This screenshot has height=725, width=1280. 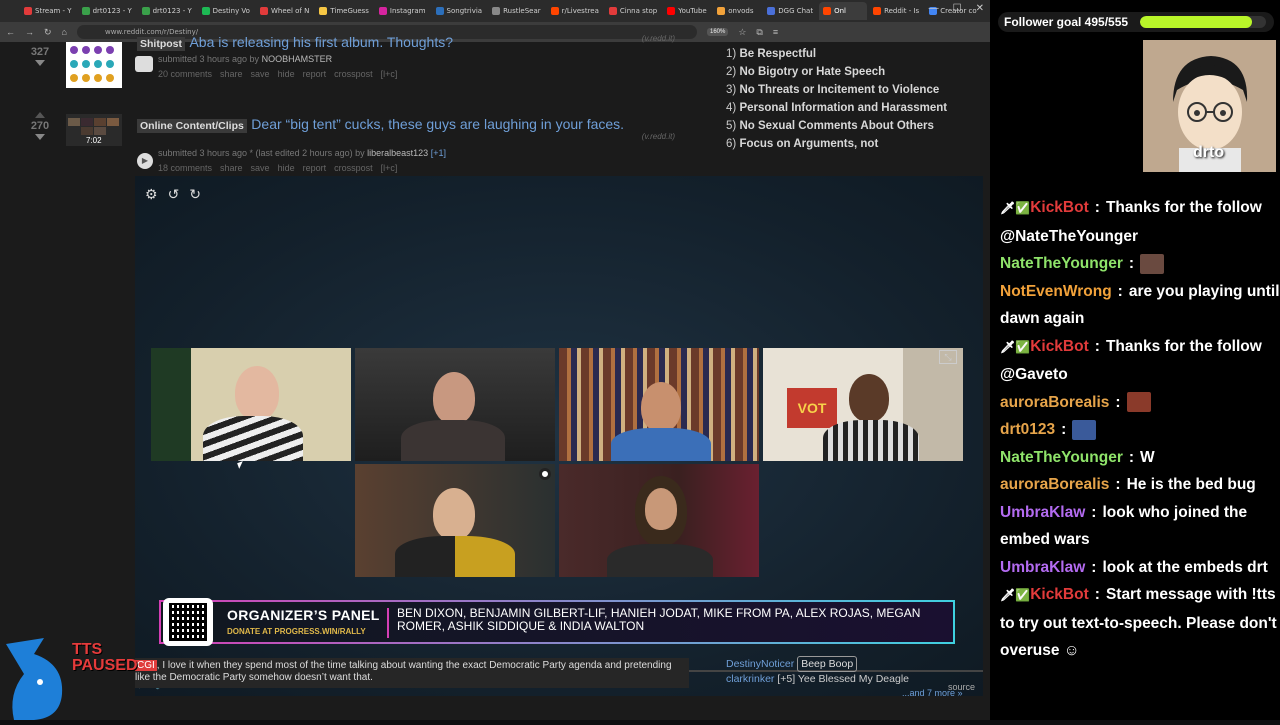 What do you see at coordinates (112, 11) in the screenshot?
I see `tab-label: drt0123 - Y` at bounding box center [112, 11].